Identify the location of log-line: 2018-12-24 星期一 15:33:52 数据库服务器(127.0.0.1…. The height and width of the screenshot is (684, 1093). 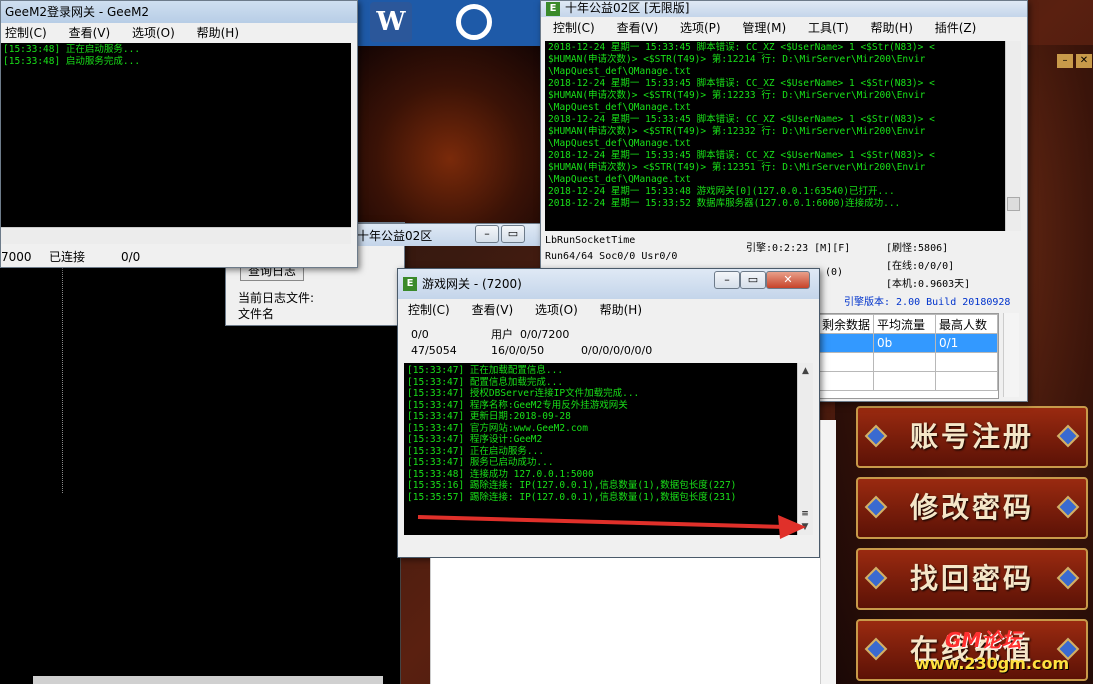
(724, 203).